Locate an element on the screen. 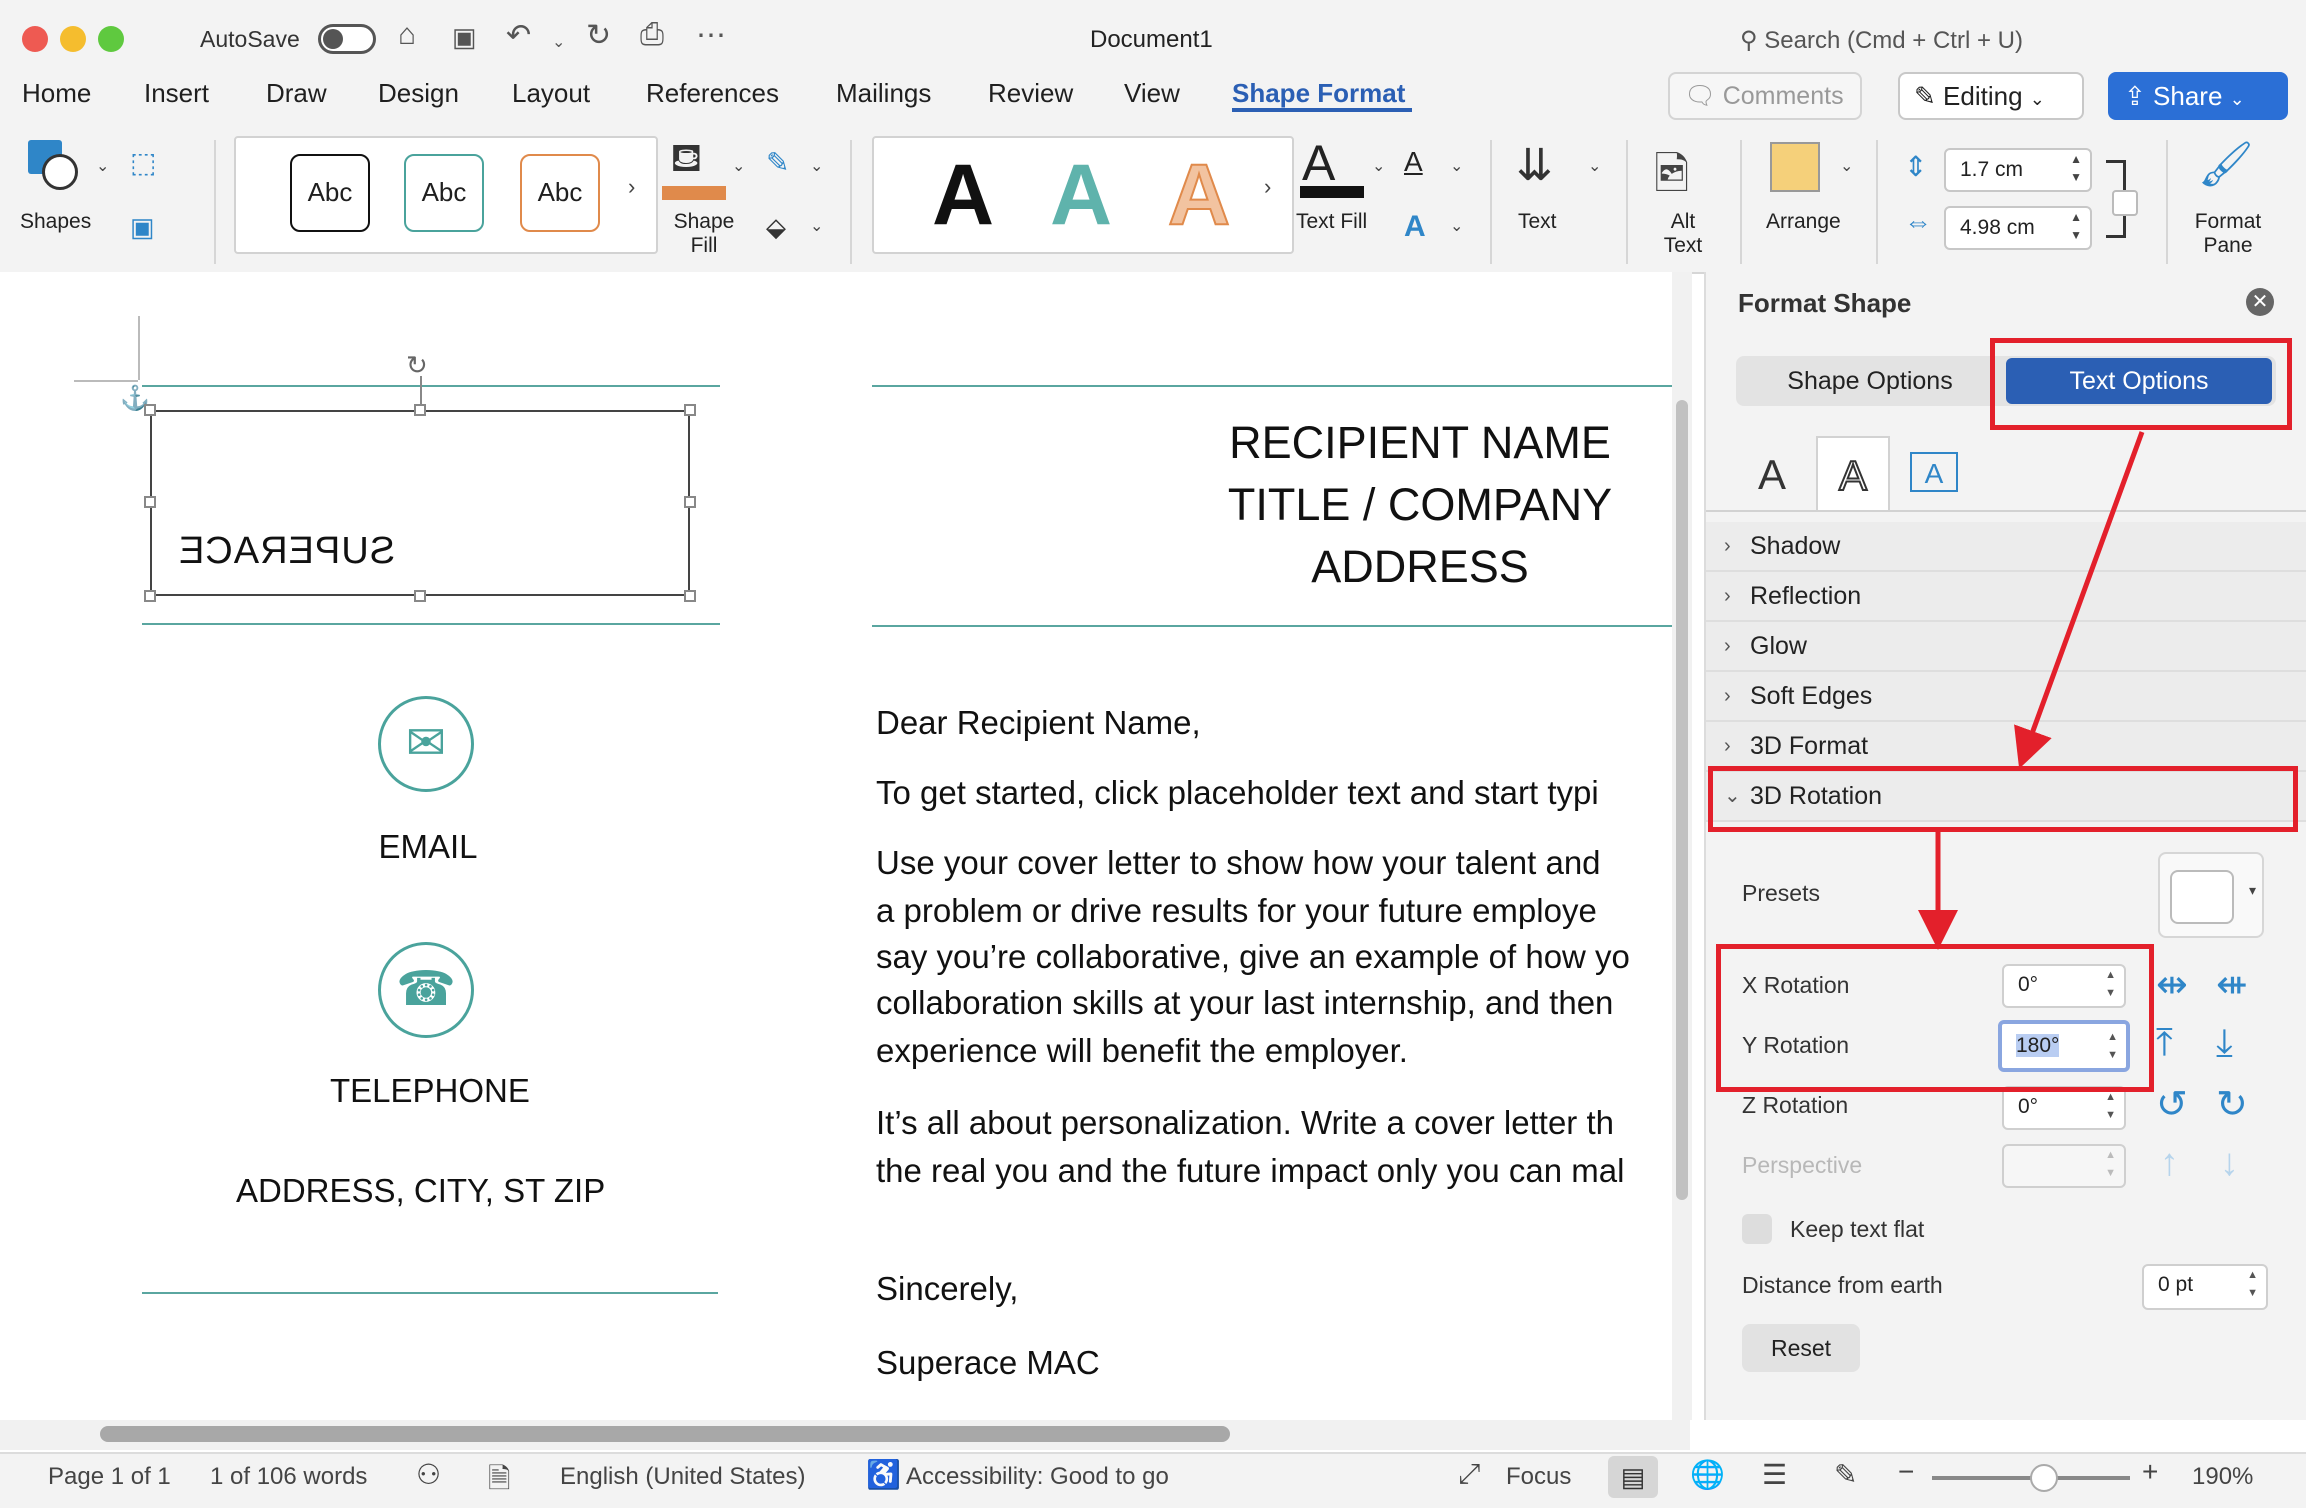 The image size is (2306, 1508). tab-mailings: Mailings is located at coordinates (883, 93).